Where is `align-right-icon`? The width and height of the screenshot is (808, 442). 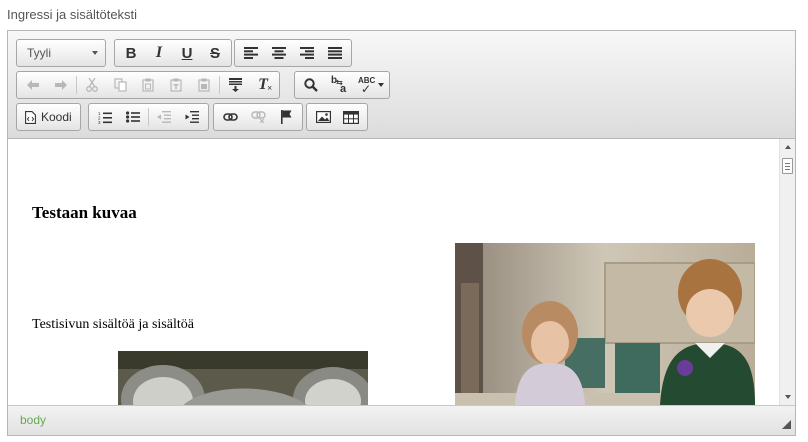 align-right-icon is located at coordinates (307, 53).